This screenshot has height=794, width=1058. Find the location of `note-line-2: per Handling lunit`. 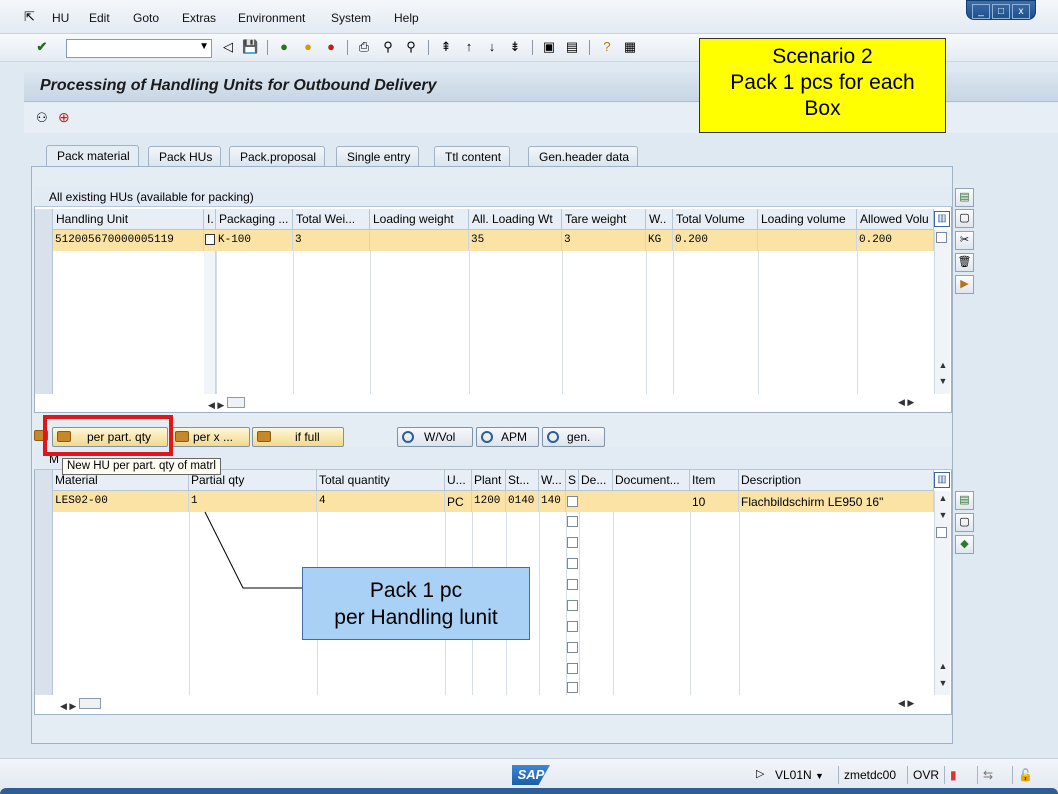

note-line-2: per Handling lunit is located at coordinates (416, 617).